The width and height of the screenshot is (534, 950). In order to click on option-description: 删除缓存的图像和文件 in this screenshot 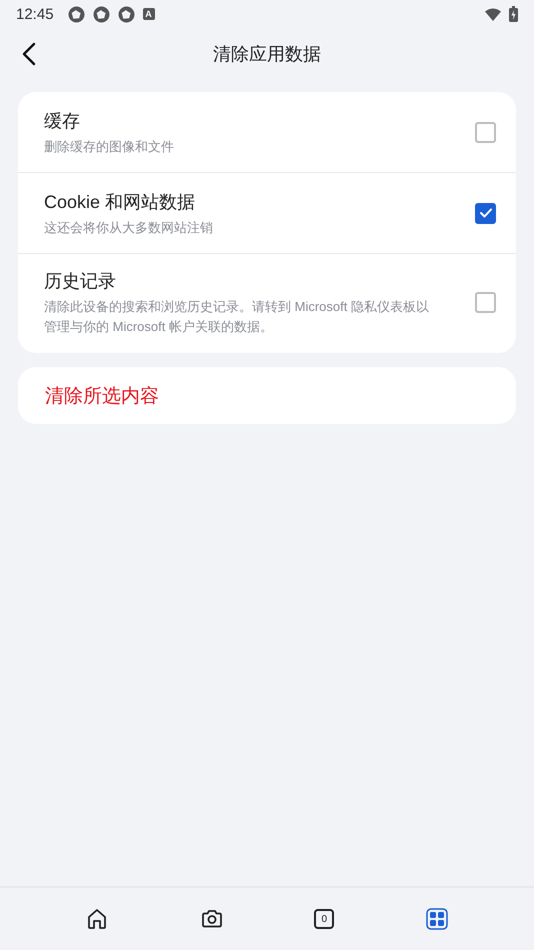, I will do `click(109, 147)`.